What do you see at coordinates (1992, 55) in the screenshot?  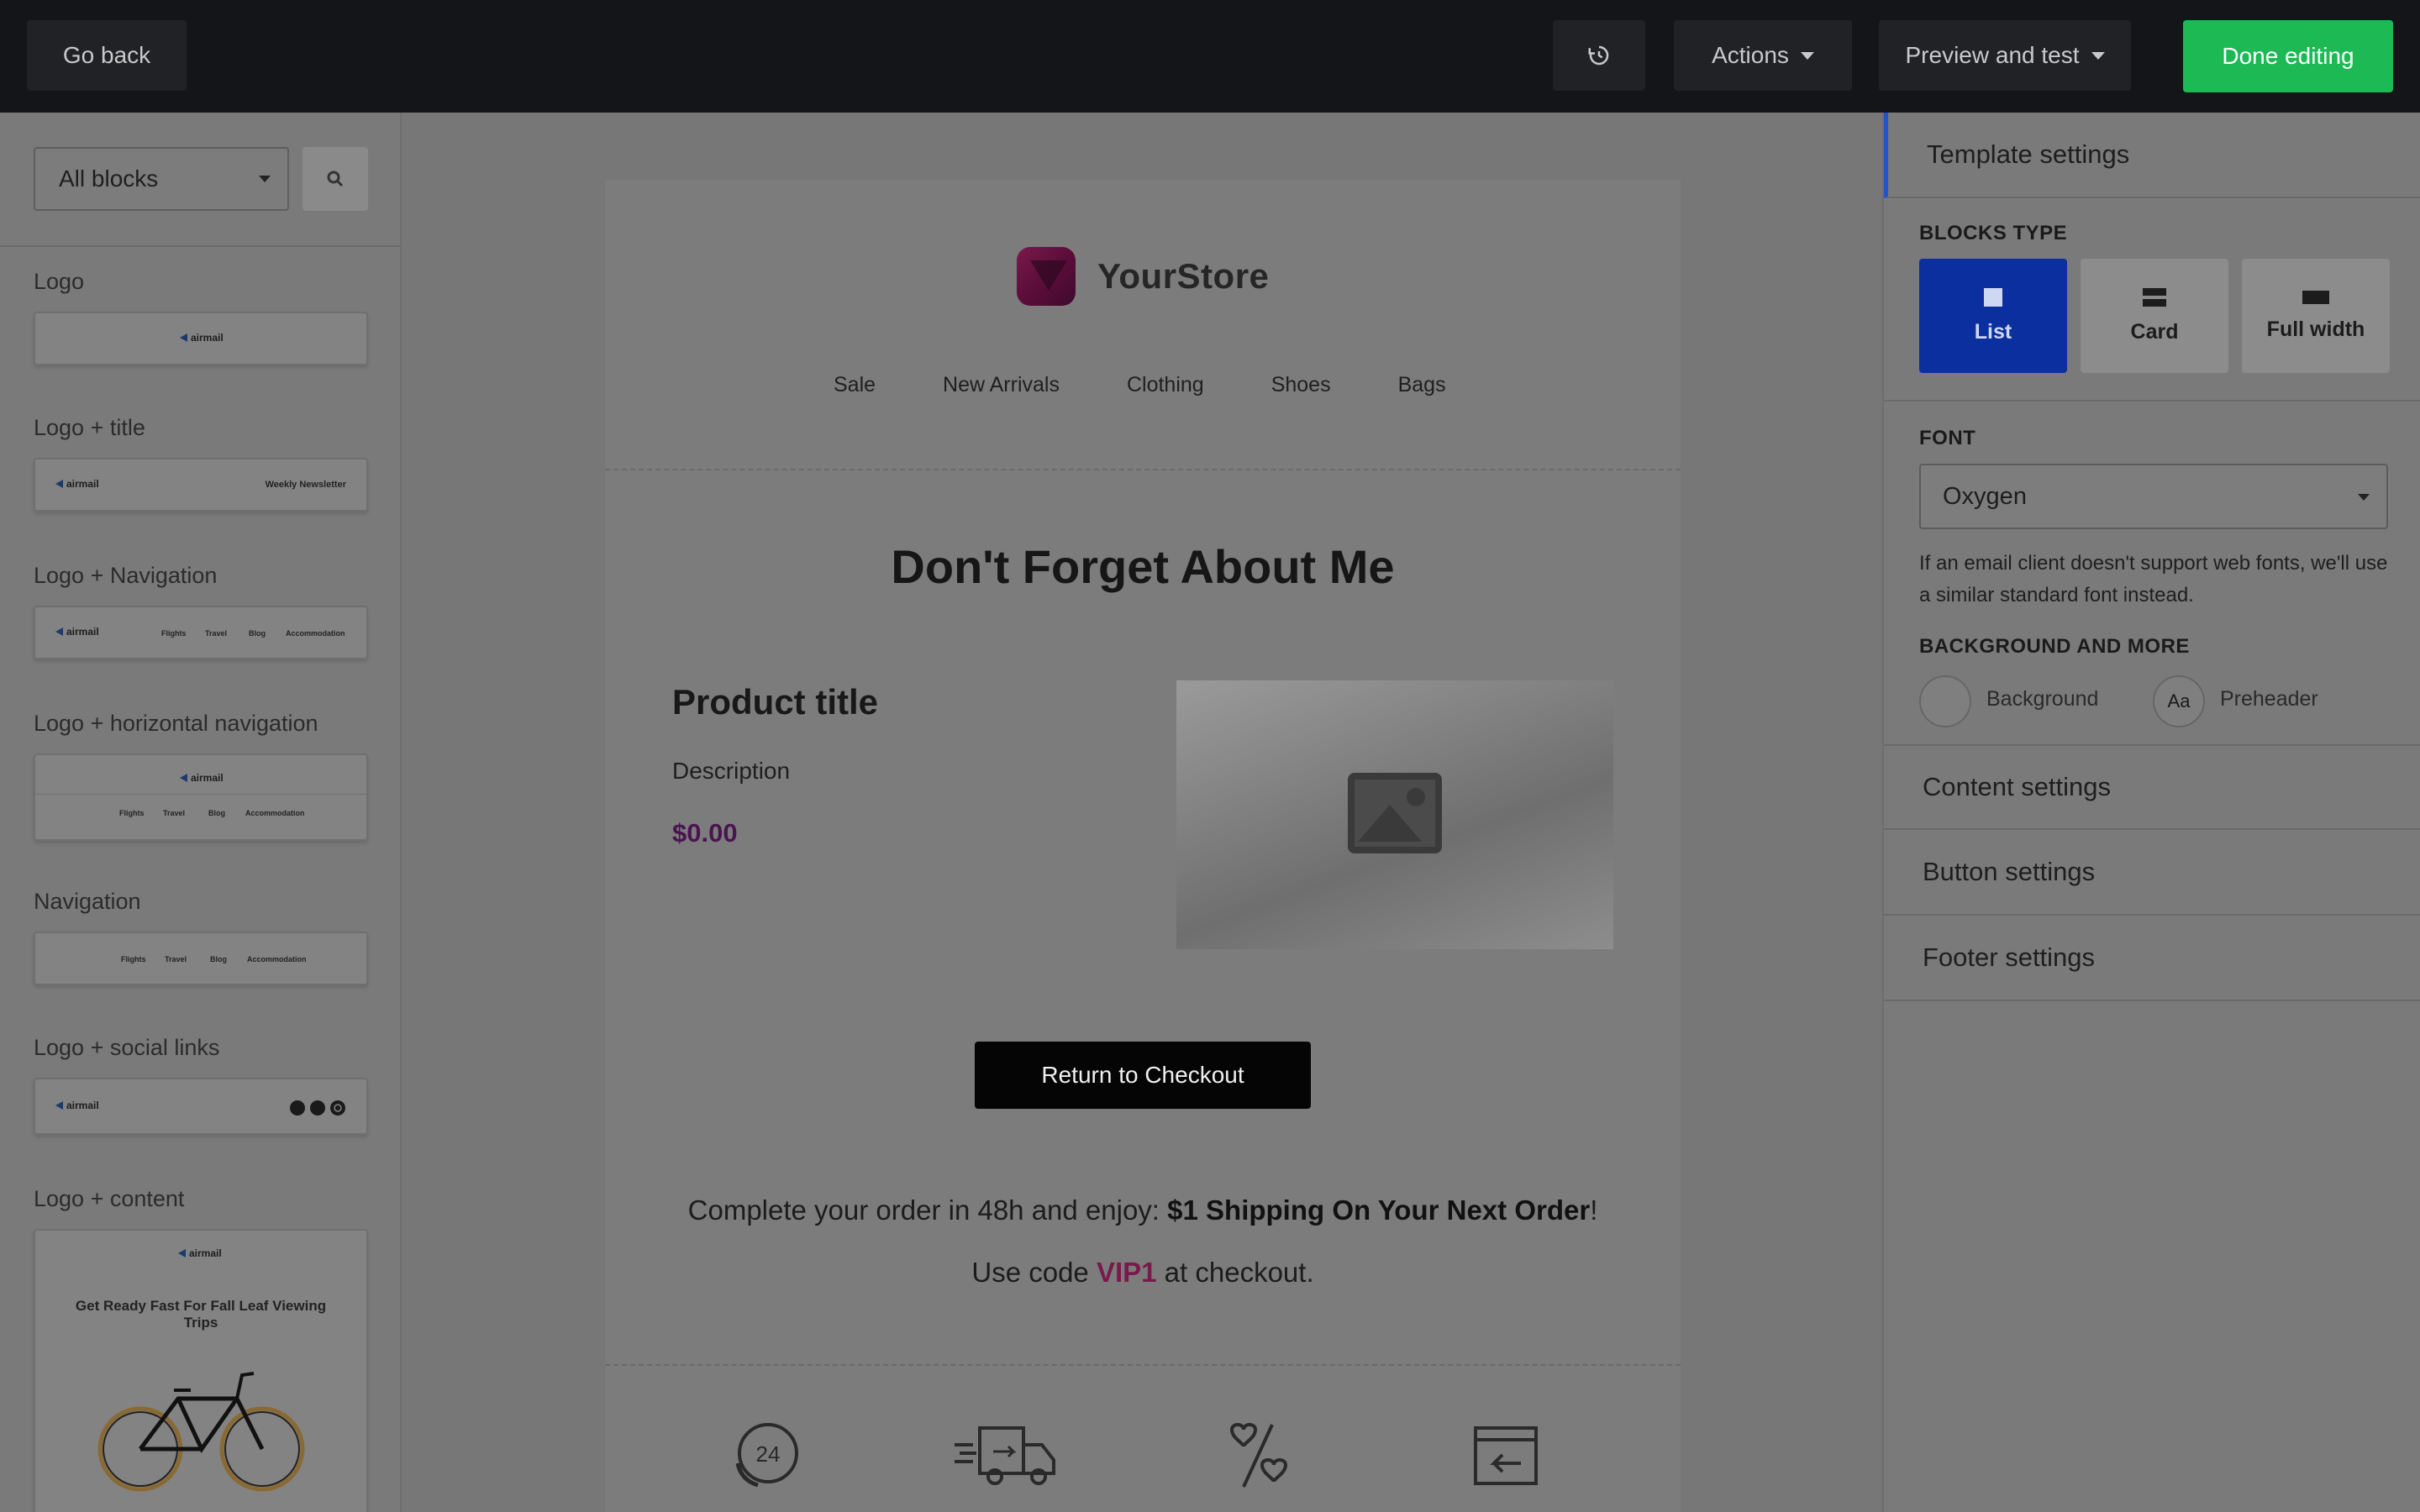 I see `preview-label: Preview and test` at bounding box center [1992, 55].